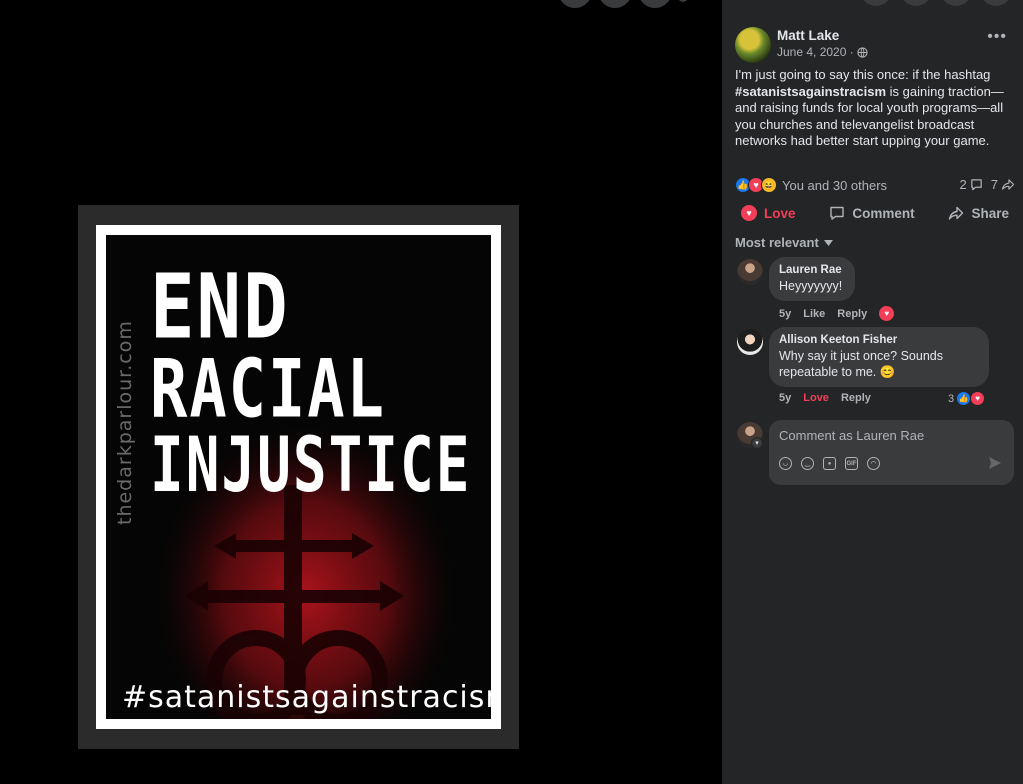 The image size is (1023, 784). What do you see at coordinates (990, 213) in the screenshot?
I see `share-button-label: Share` at bounding box center [990, 213].